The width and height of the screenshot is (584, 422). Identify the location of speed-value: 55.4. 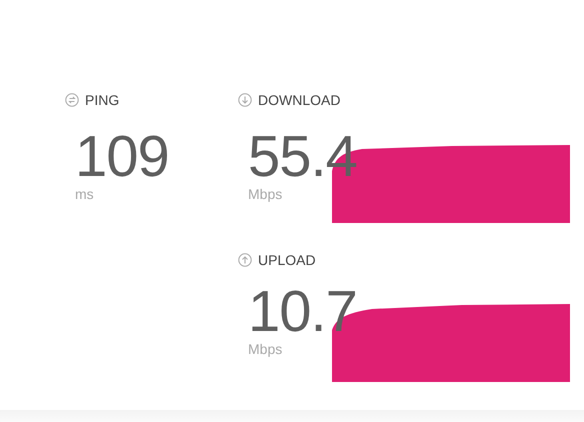
(302, 157).